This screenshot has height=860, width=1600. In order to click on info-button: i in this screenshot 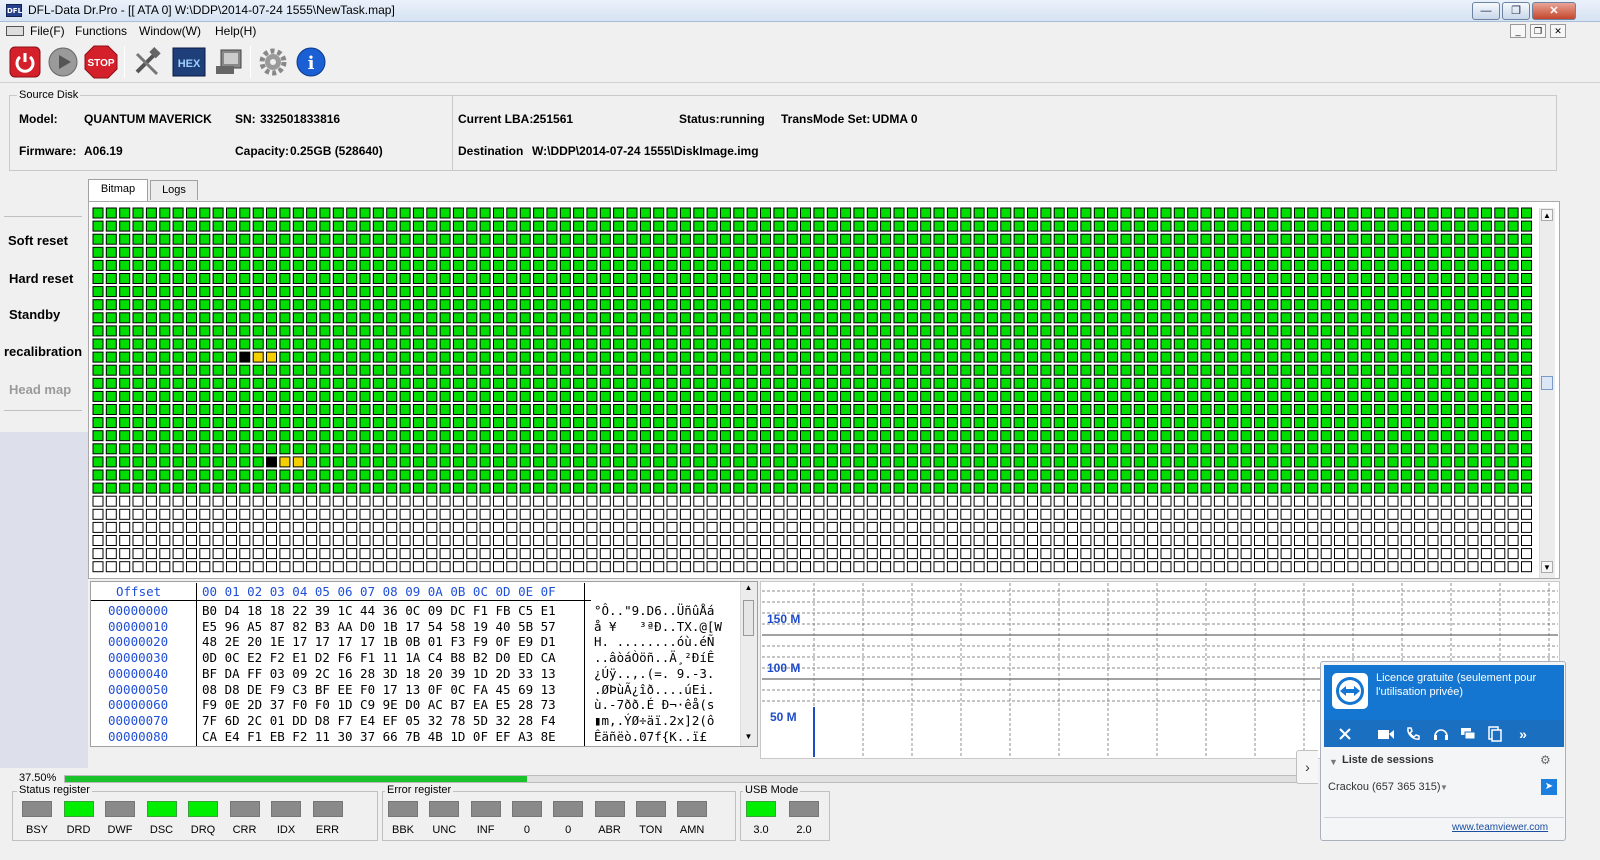, I will do `click(311, 62)`.